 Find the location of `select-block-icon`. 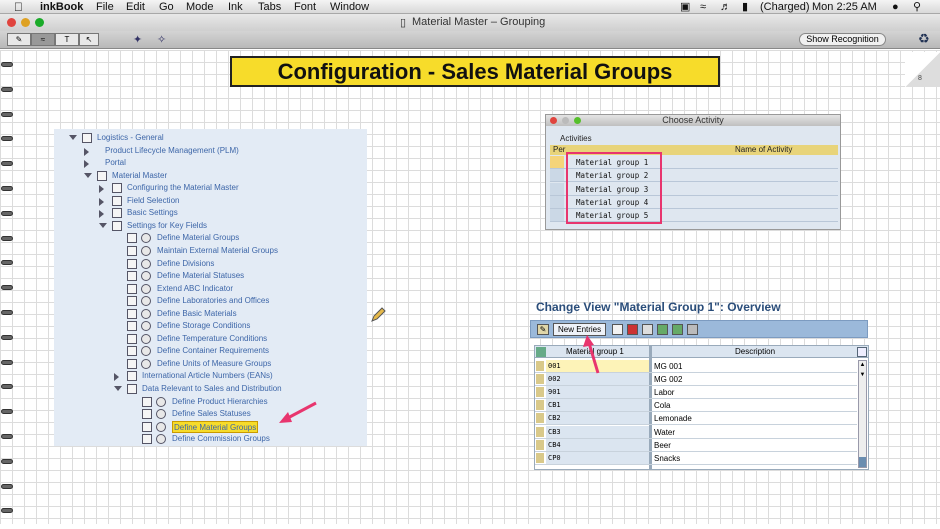

select-block-icon is located at coordinates (677, 329).